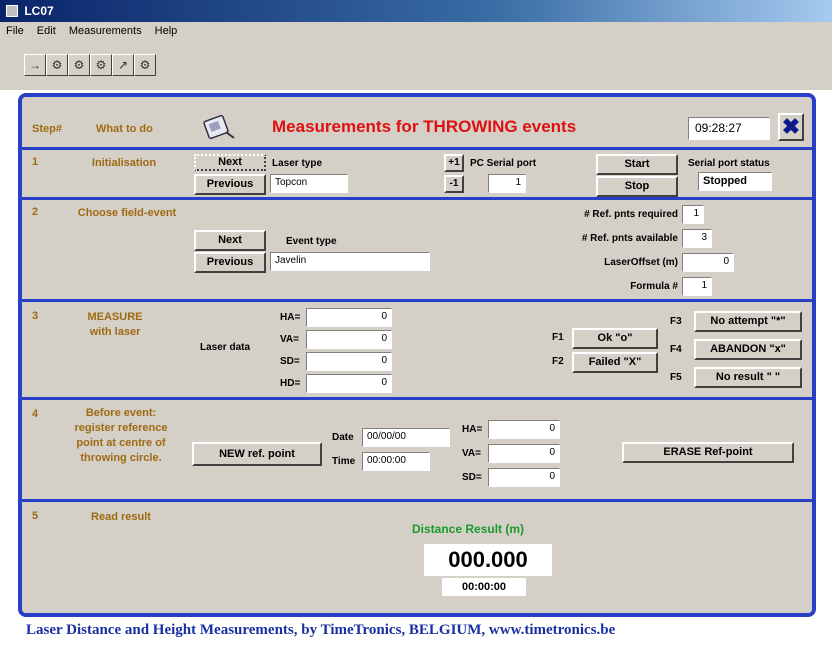  I want to click on step-column-label: Step#, so click(47, 129).